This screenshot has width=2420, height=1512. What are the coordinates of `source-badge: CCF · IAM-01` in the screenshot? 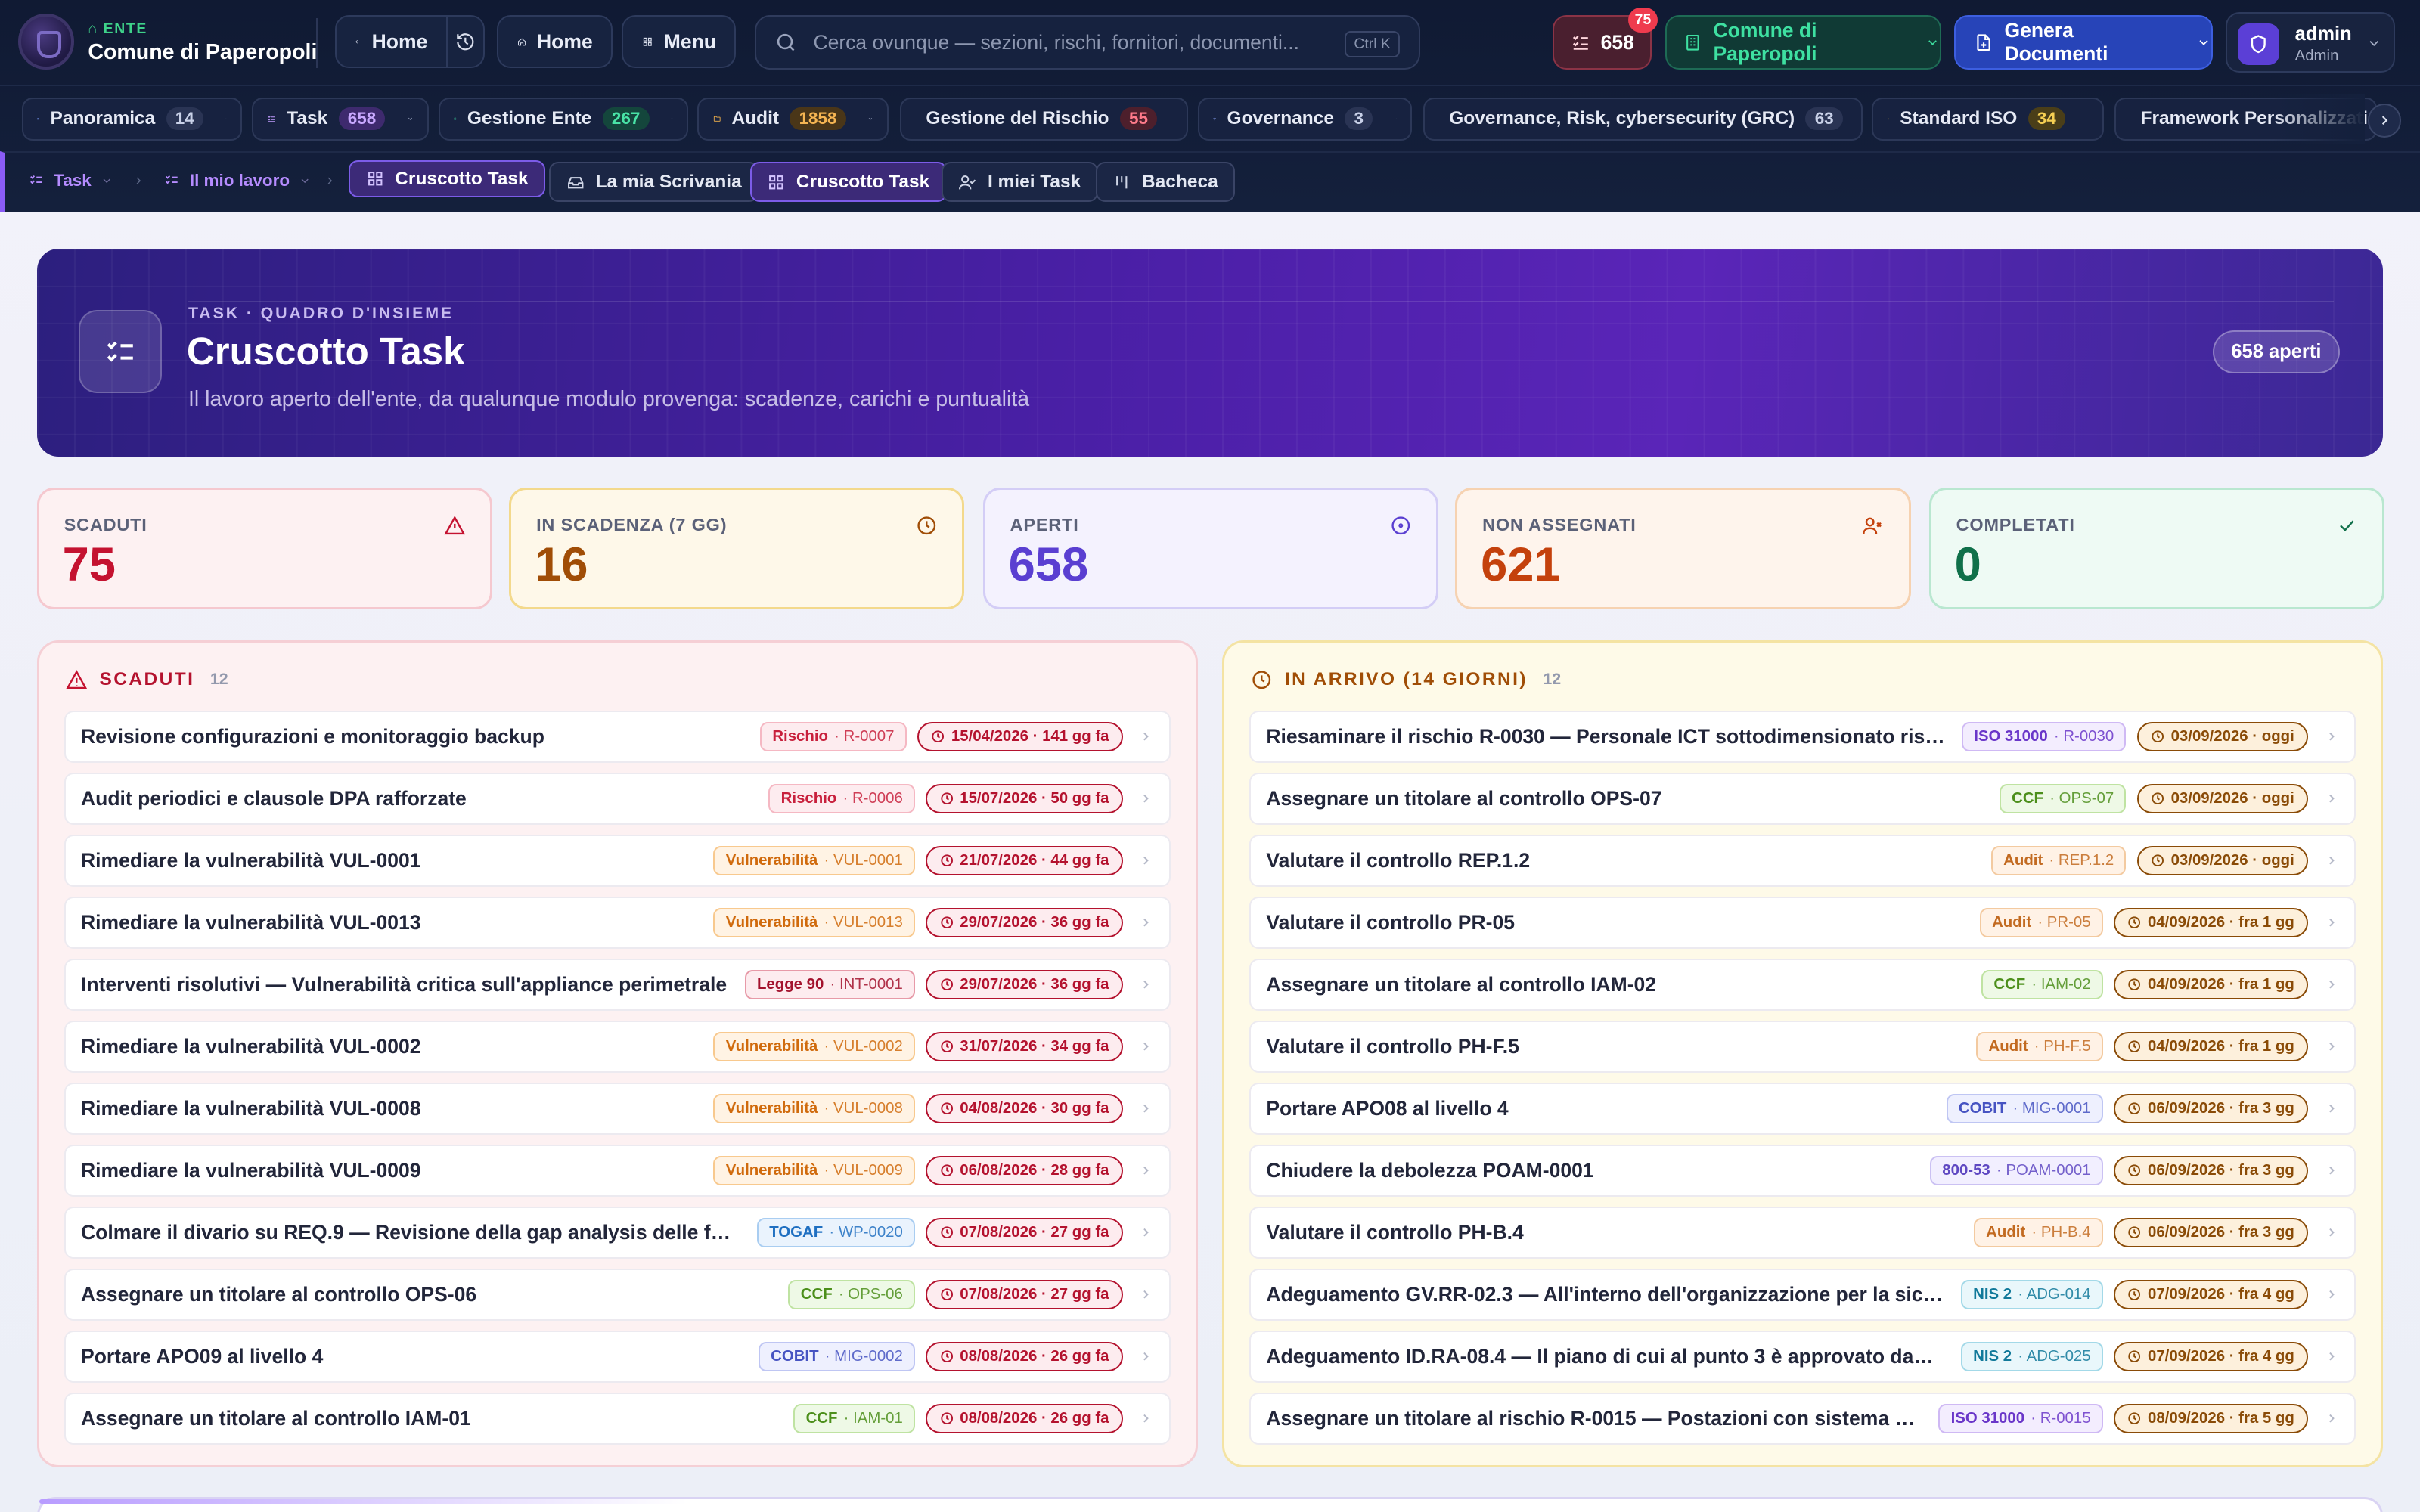 It's located at (854, 1418).